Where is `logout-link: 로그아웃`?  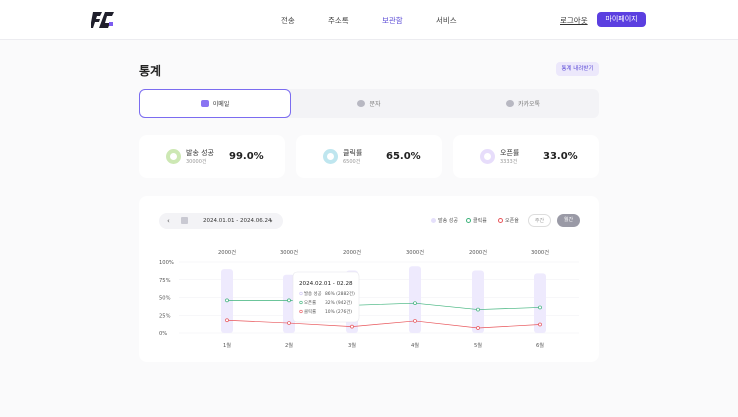
logout-link: 로그아웃 is located at coordinates (574, 20).